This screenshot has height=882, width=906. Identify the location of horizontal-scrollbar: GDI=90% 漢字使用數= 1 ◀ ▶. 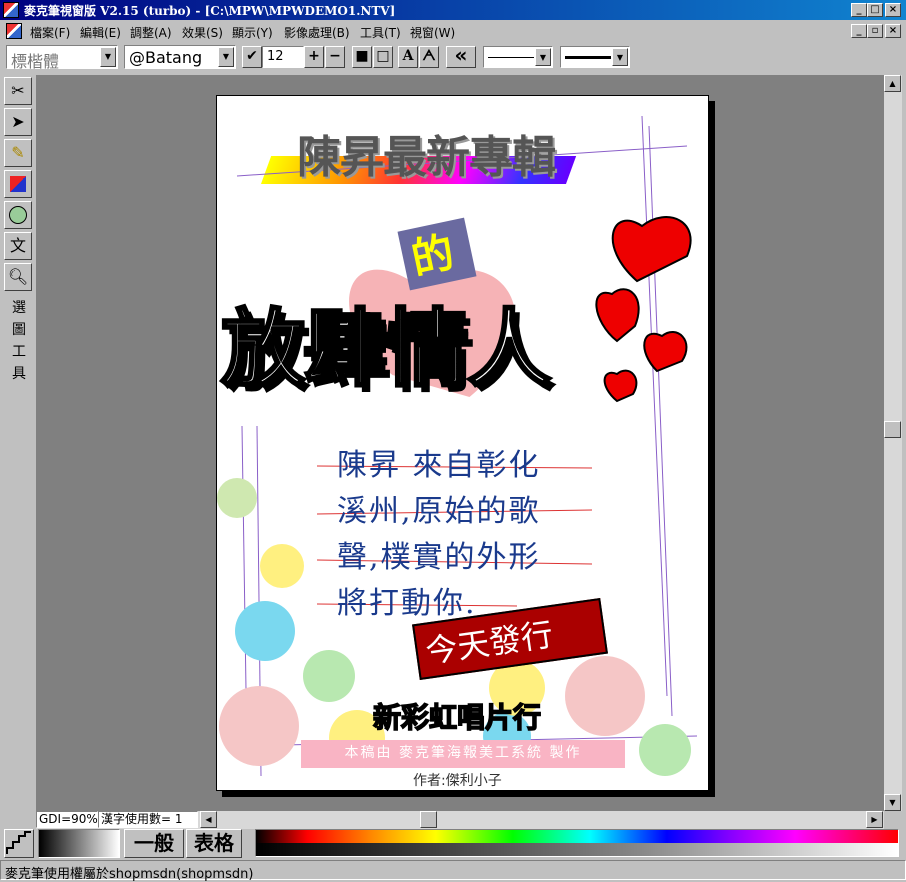
(460, 820).